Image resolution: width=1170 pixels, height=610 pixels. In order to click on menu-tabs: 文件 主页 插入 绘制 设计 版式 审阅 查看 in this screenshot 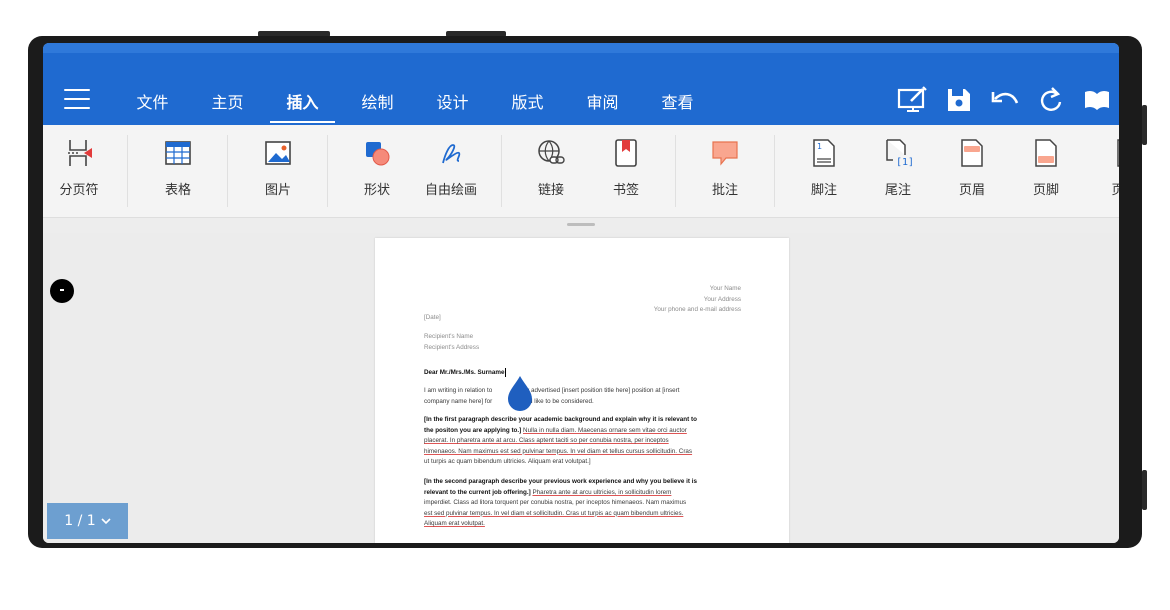, I will do `click(415, 103)`.